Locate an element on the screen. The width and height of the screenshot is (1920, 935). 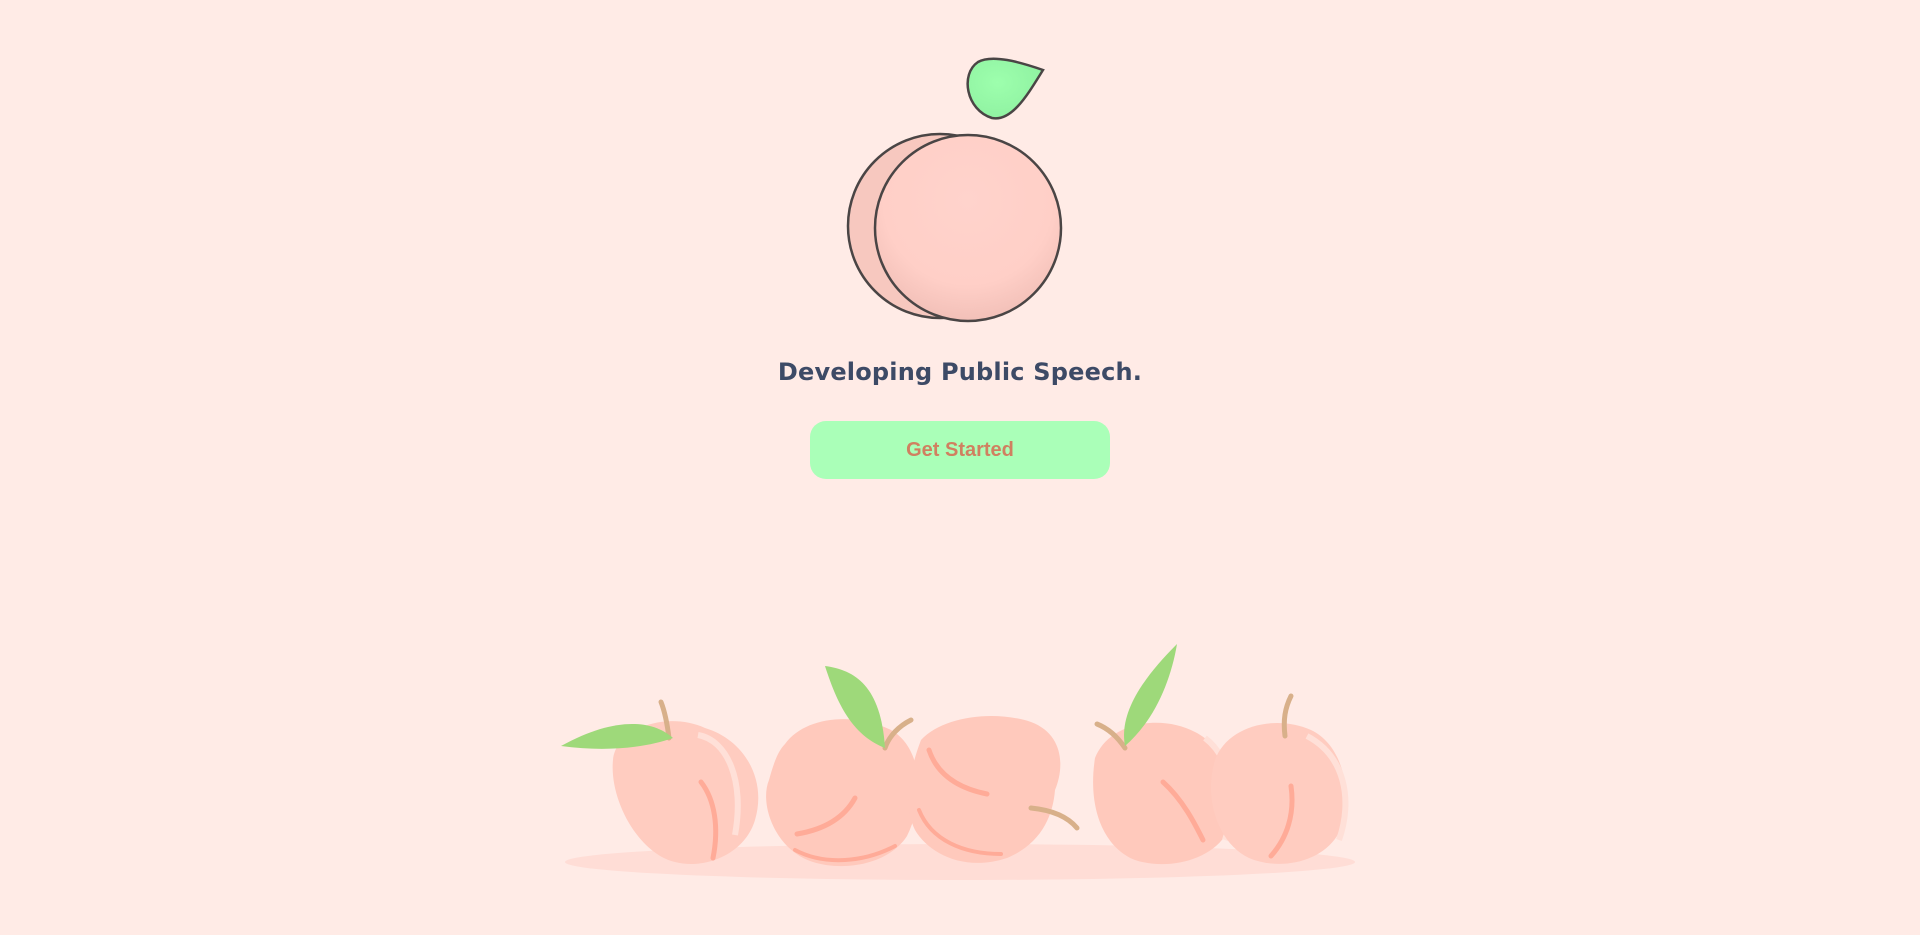
peach-logo-icon is located at coordinates (954, 190).